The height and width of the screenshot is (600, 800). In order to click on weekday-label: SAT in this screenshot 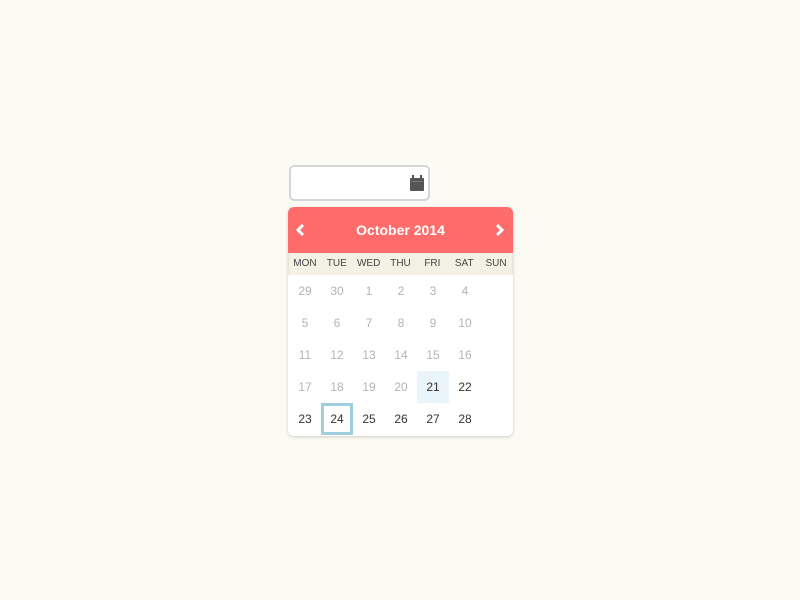, I will do `click(464, 263)`.